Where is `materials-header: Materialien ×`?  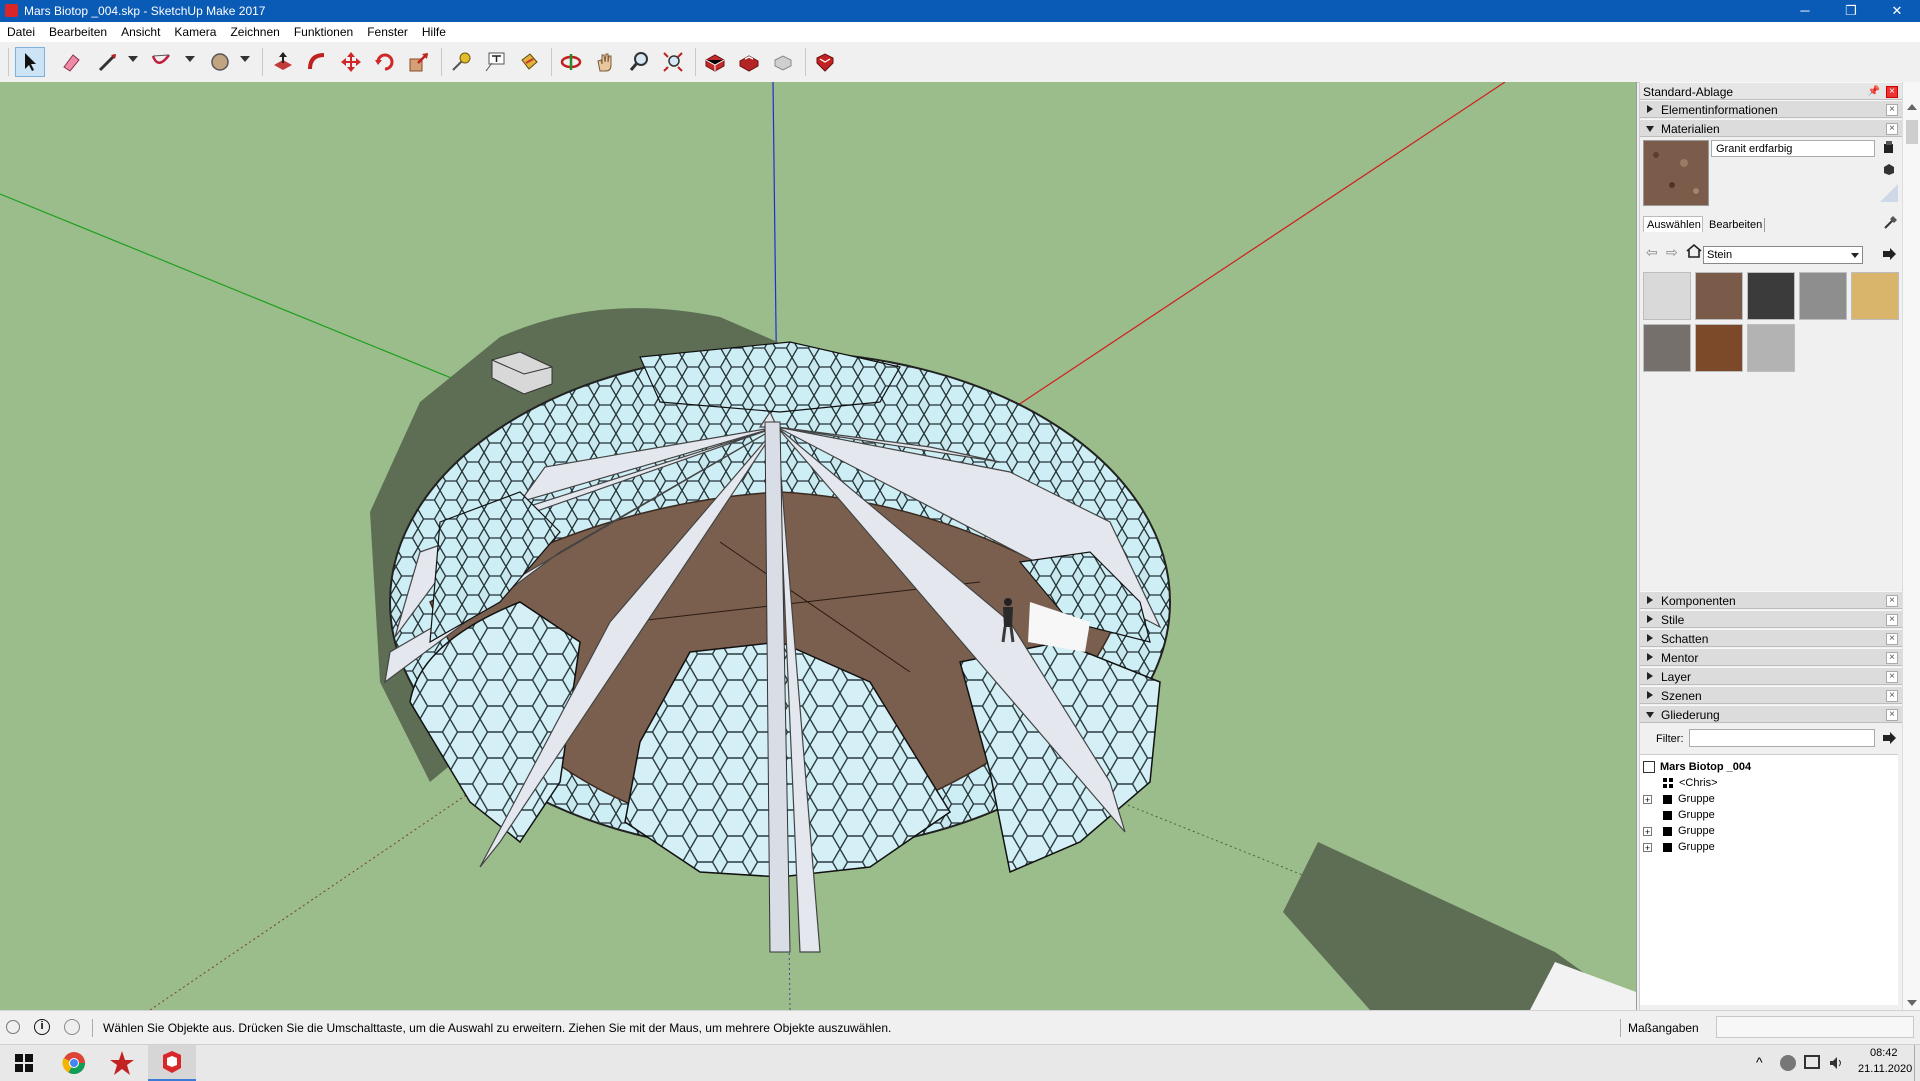 materials-header: Materialien × is located at coordinates (1771, 128).